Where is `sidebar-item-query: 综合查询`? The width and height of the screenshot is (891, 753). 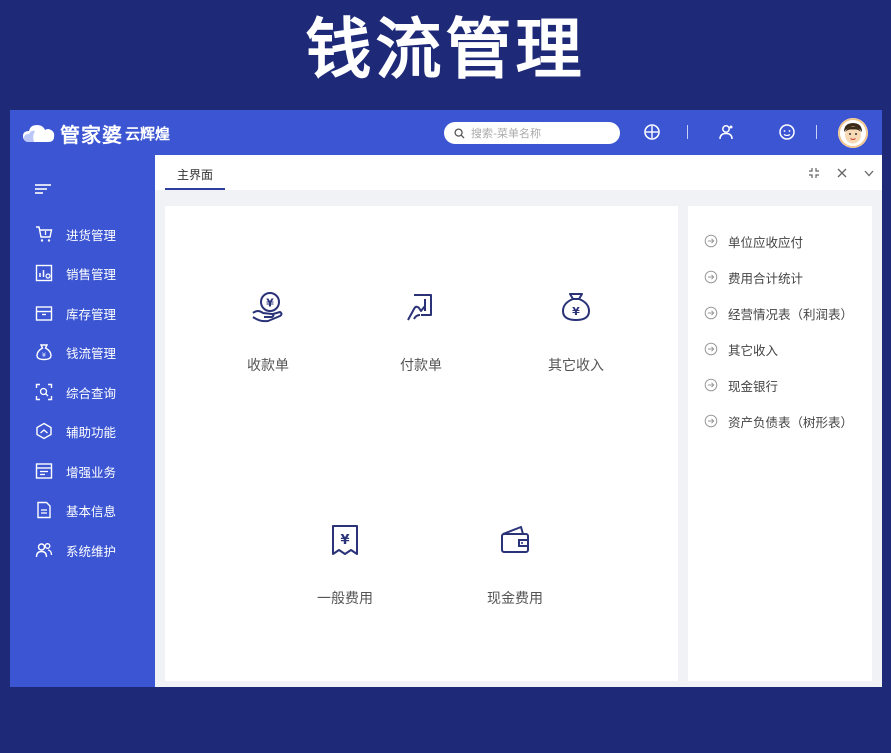 sidebar-item-query: 综合查询 is located at coordinates (82, 392).